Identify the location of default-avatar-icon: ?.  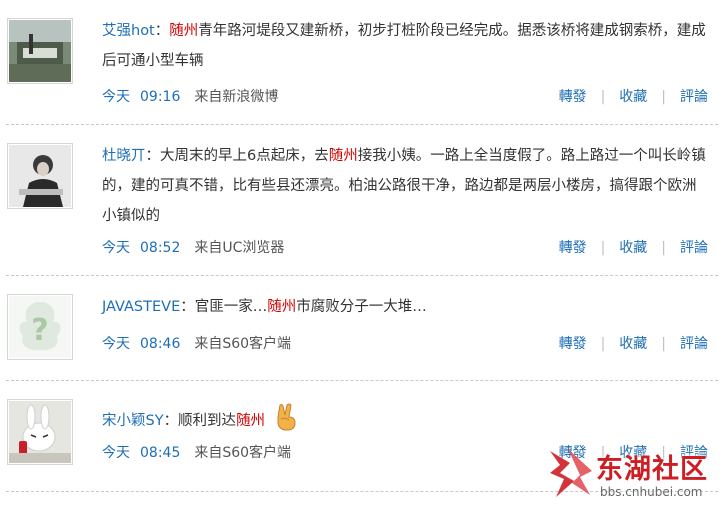
(40, 327).